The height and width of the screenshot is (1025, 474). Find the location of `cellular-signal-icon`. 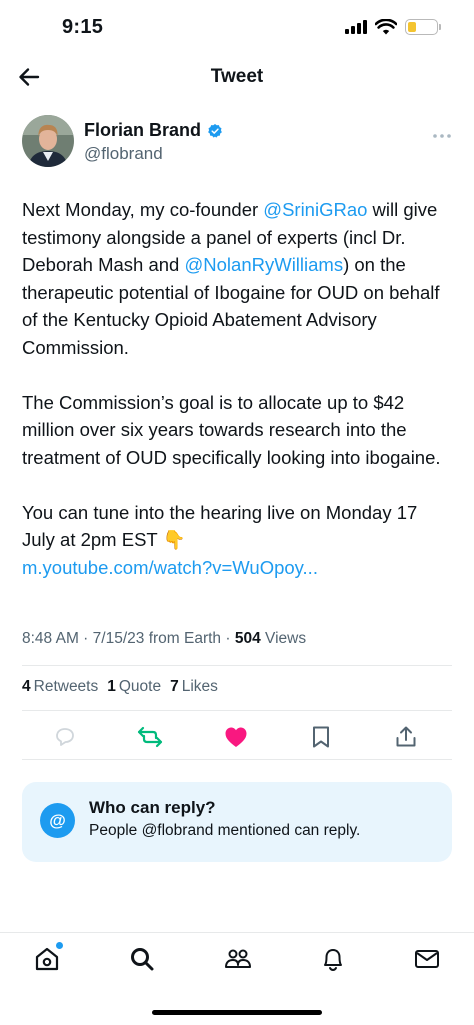

cellular-signal-icon is located at coordinates (356, 27).